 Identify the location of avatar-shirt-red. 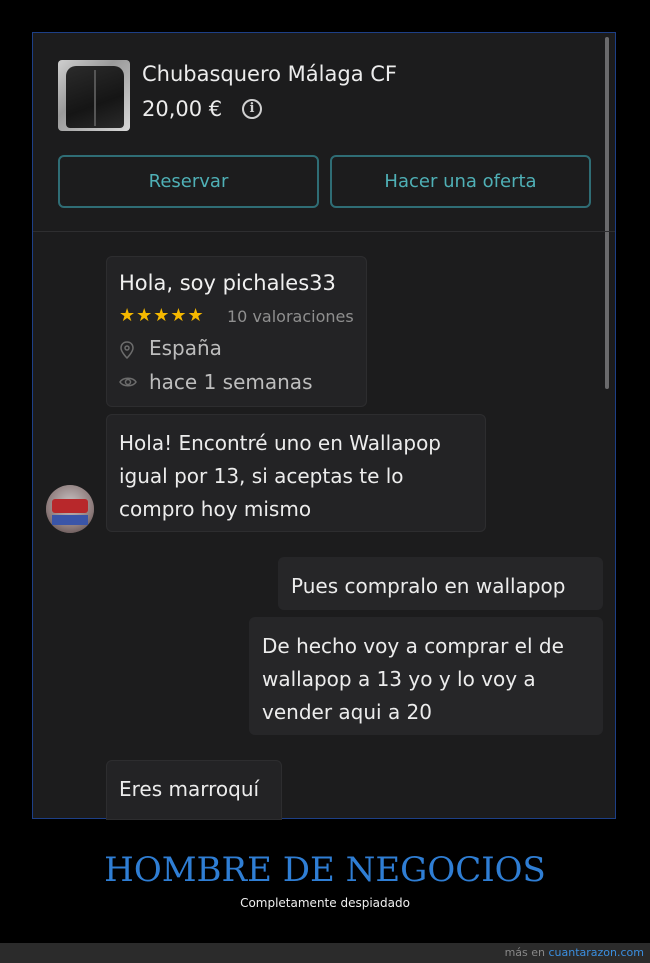
(70, 506).